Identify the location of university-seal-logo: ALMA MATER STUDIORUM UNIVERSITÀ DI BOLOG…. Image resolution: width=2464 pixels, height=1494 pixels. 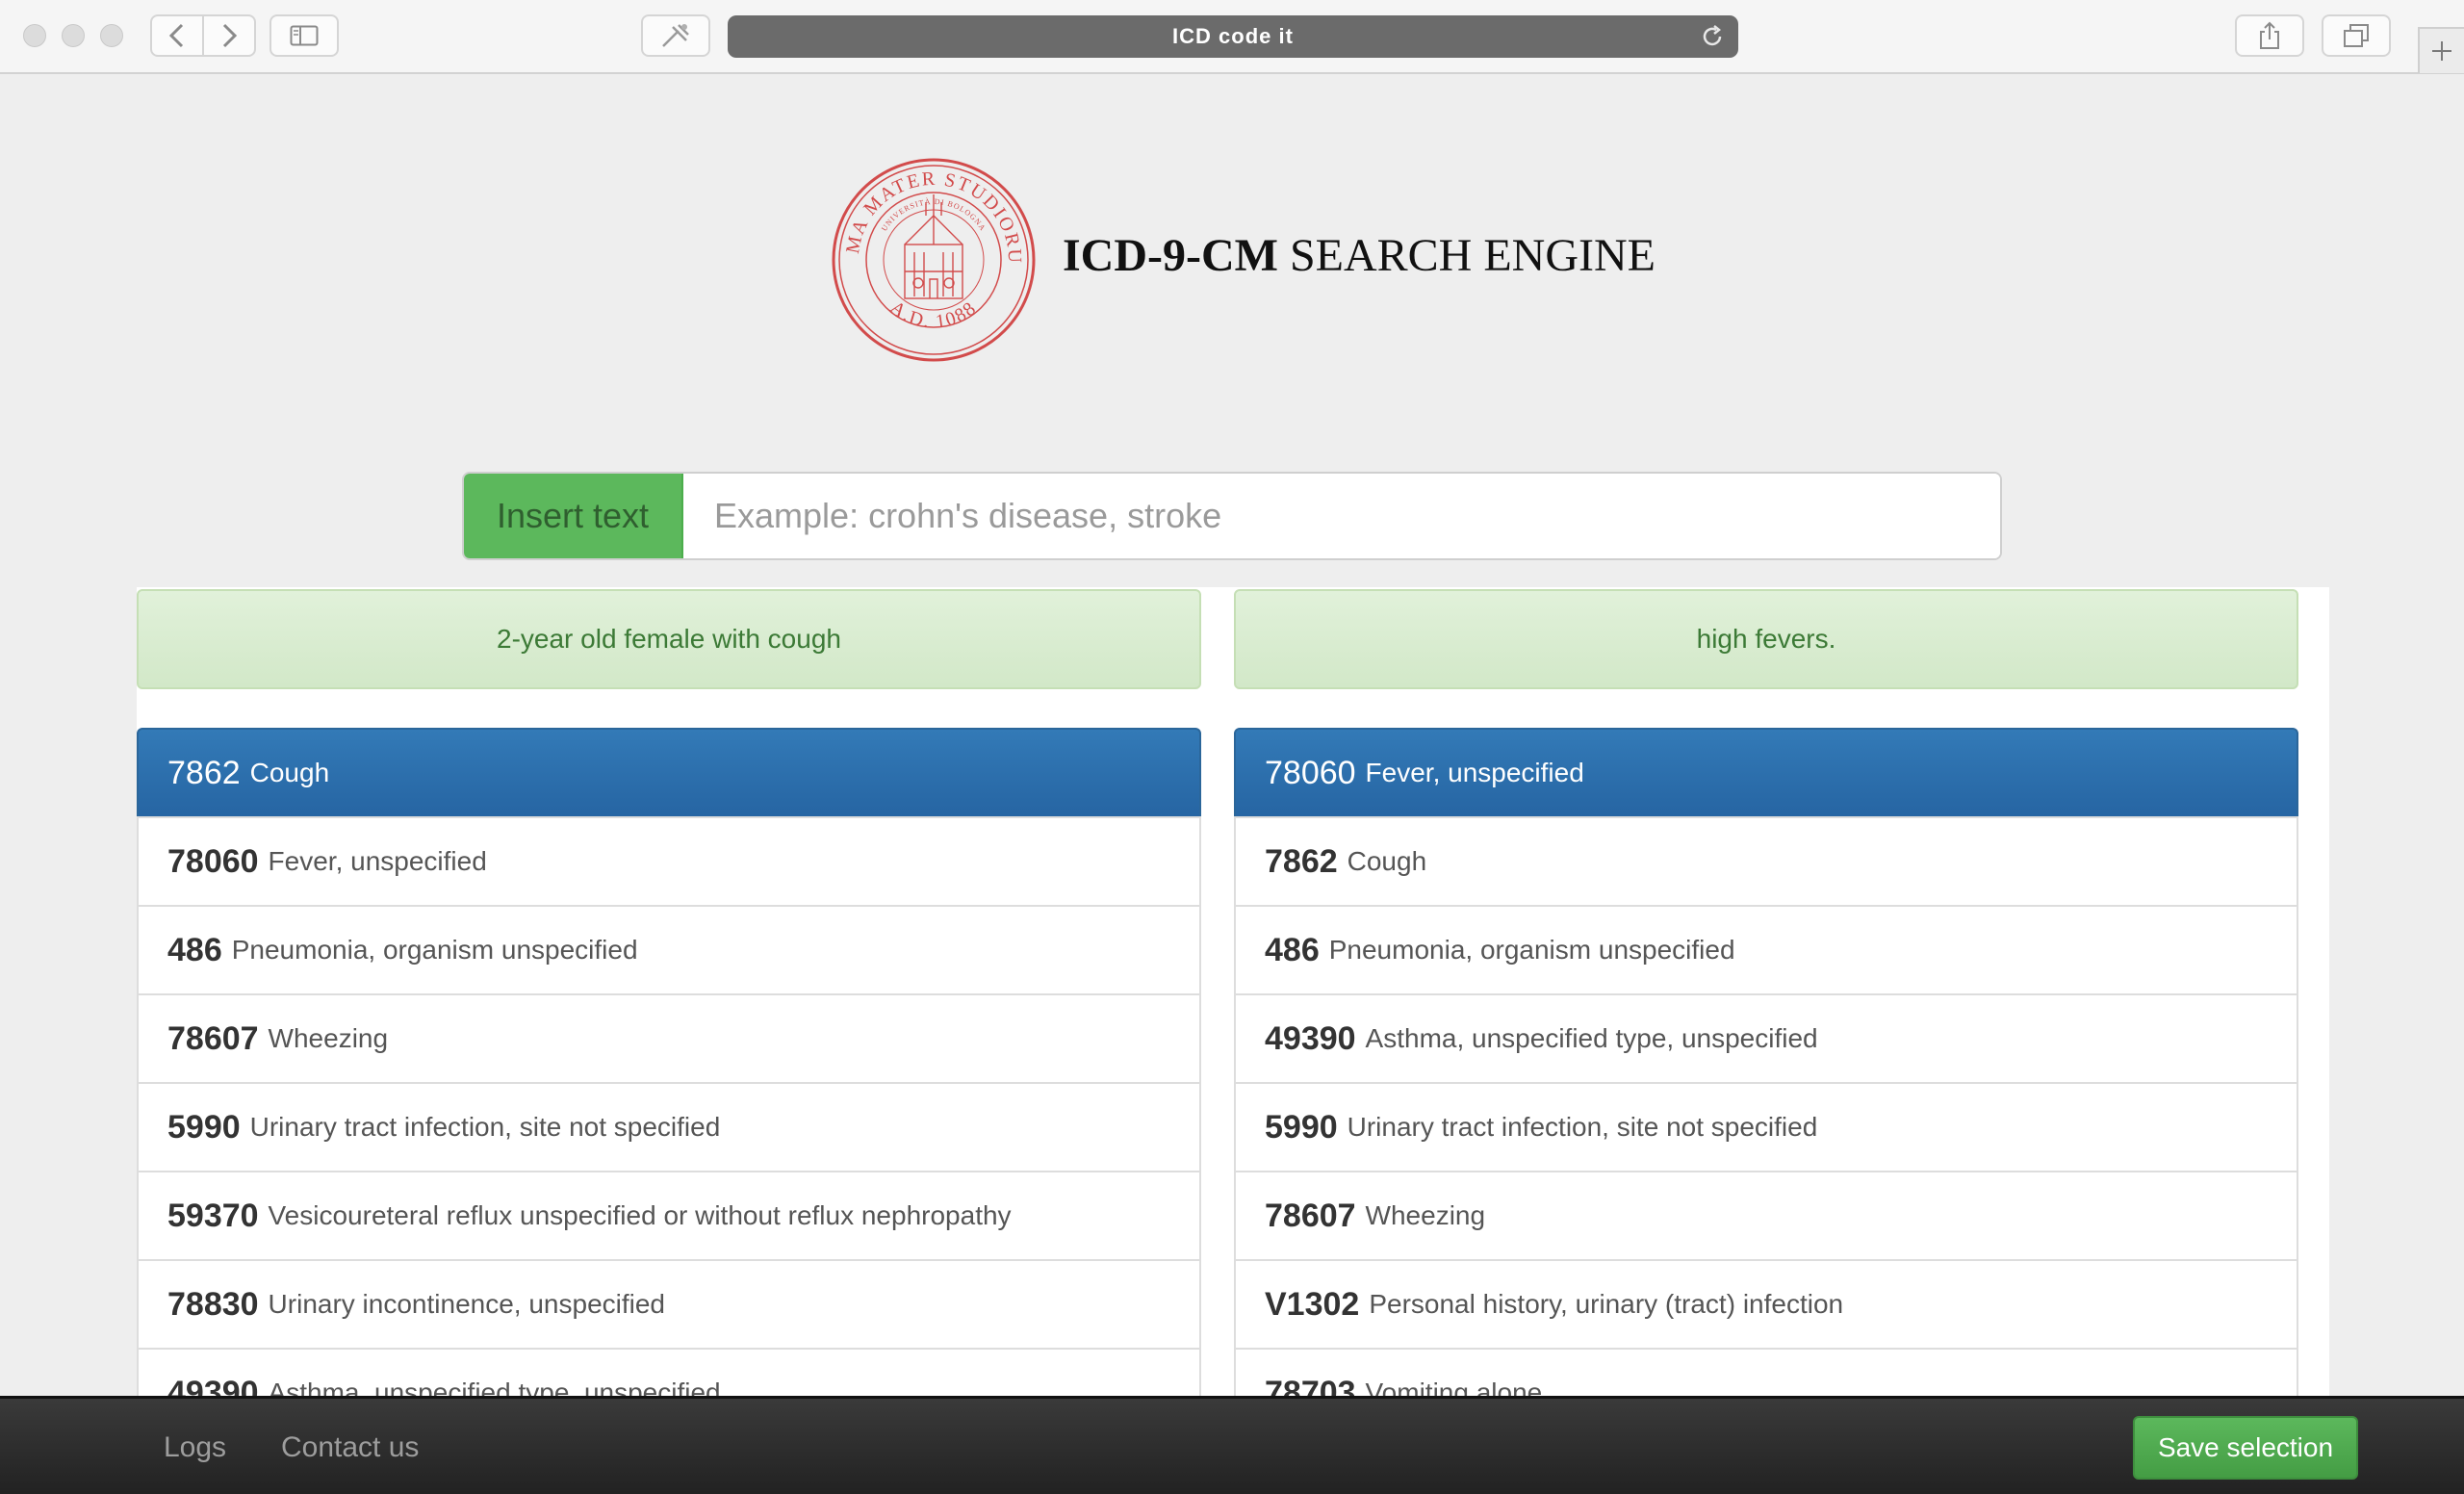
(933, 259).